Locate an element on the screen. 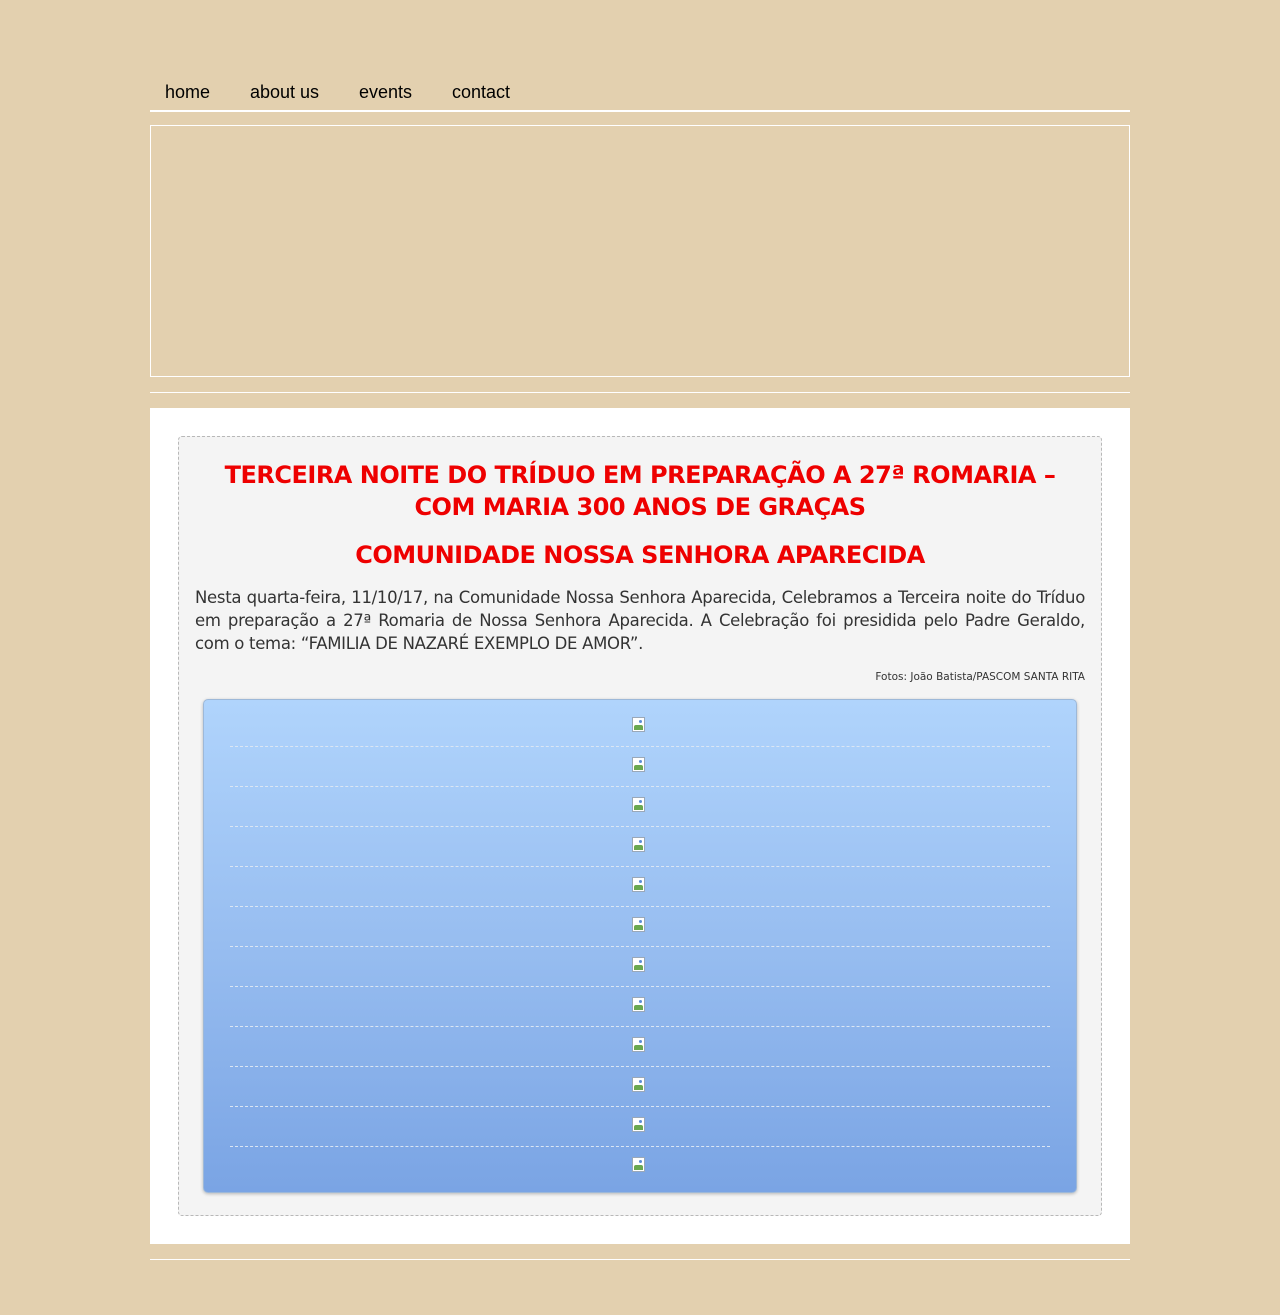  post-subtitle: COMUNIDADE NOSSA SENHORA APARECIDA is located at coordinates (640, 555).